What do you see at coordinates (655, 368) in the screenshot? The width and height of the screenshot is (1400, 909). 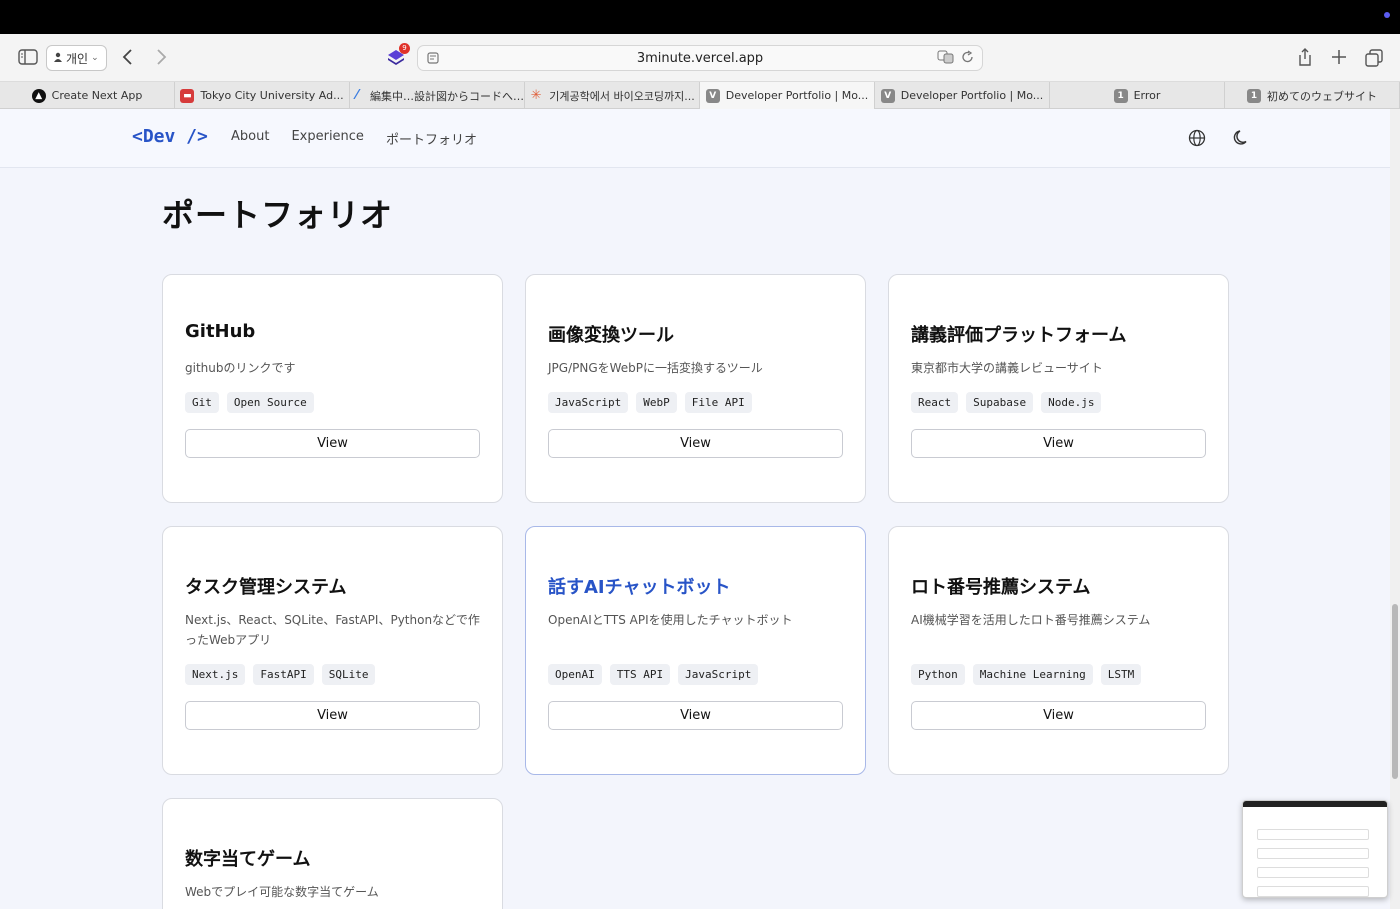 I see `project-description: JPG/PNGをWebPに一括変換するツール` at bounding box center [655, 368].